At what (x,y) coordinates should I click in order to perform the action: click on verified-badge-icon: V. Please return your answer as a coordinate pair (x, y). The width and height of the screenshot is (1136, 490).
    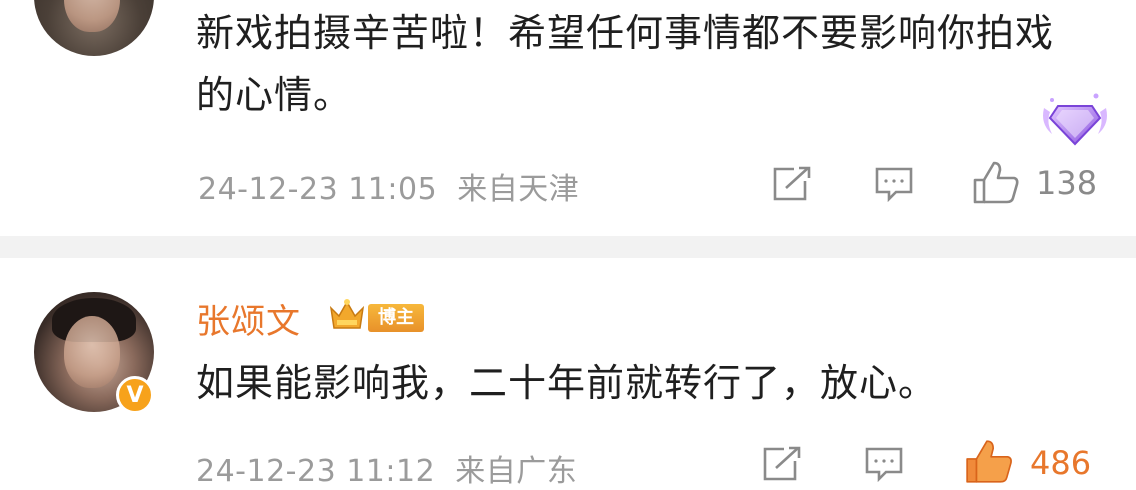
    Looking at the image, I should click on (135, 395).